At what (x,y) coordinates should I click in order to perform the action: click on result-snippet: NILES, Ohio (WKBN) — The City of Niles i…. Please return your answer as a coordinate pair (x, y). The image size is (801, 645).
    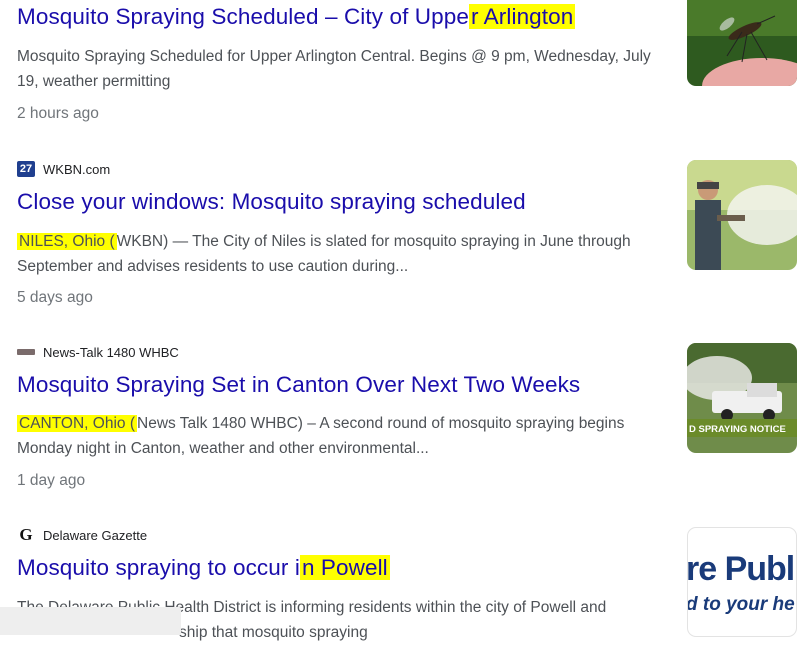
    Looking at the image, I should click on (342, 254).